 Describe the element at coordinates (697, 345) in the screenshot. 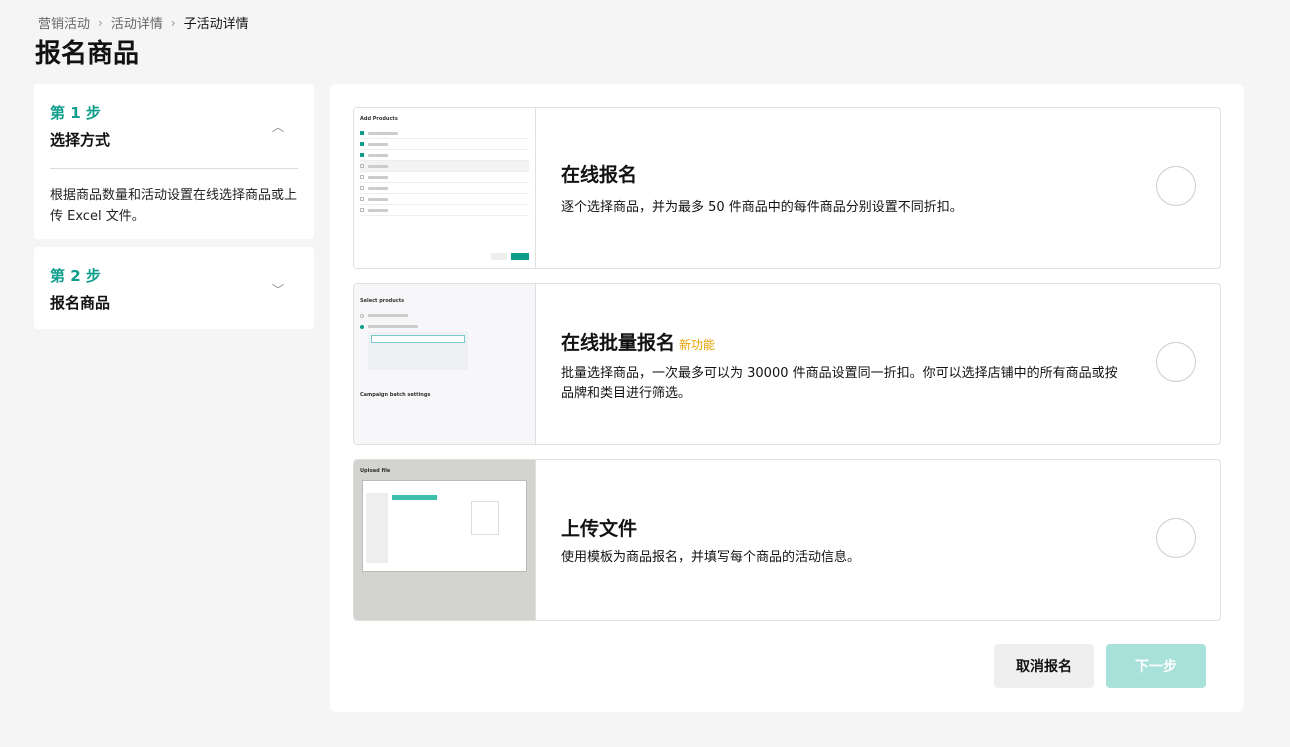

I see `new-feature-badge: 新功能` at that location.